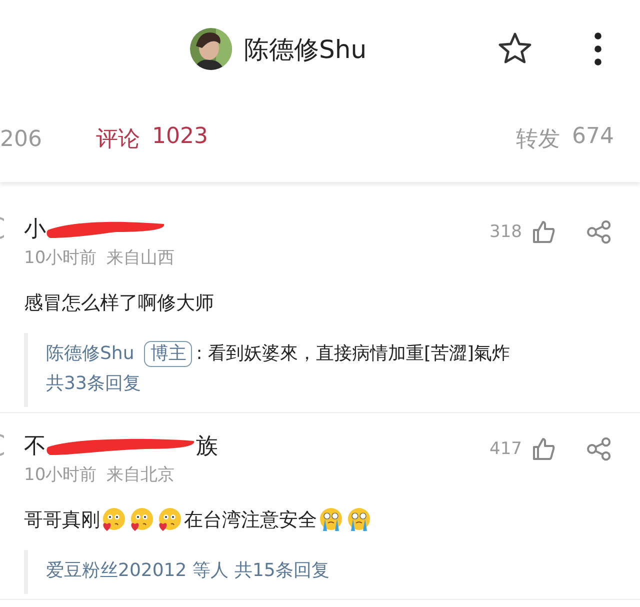 Image resolution: width=640 pixels, height=607 pixels. What do you see at coordinates (565, 139) in the screenshot?
I see `tab: 转发 674` at bounding box center [565, 139].